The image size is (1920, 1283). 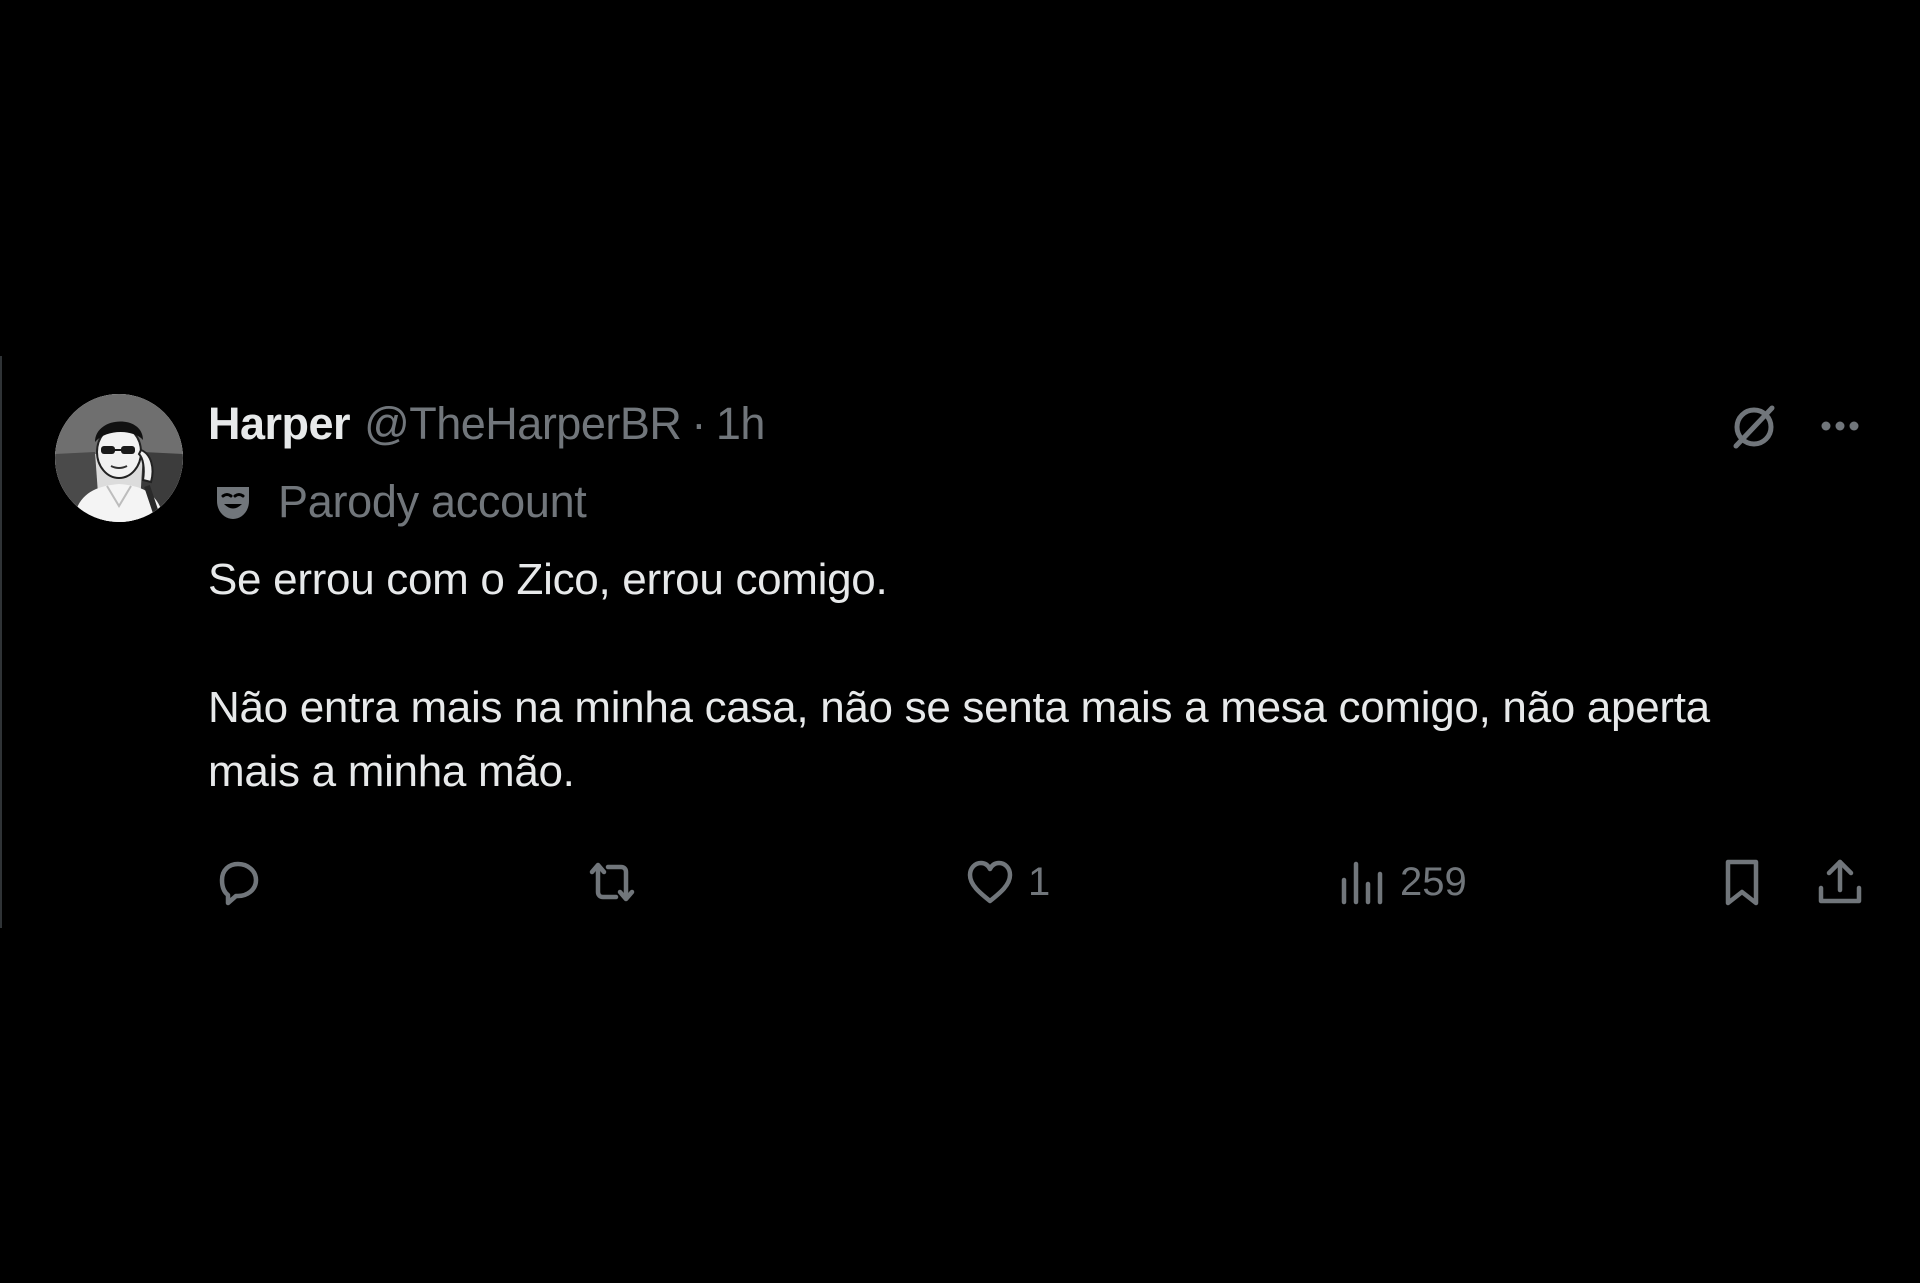 I want to click on reply-icon, so click(x=239, y=883).